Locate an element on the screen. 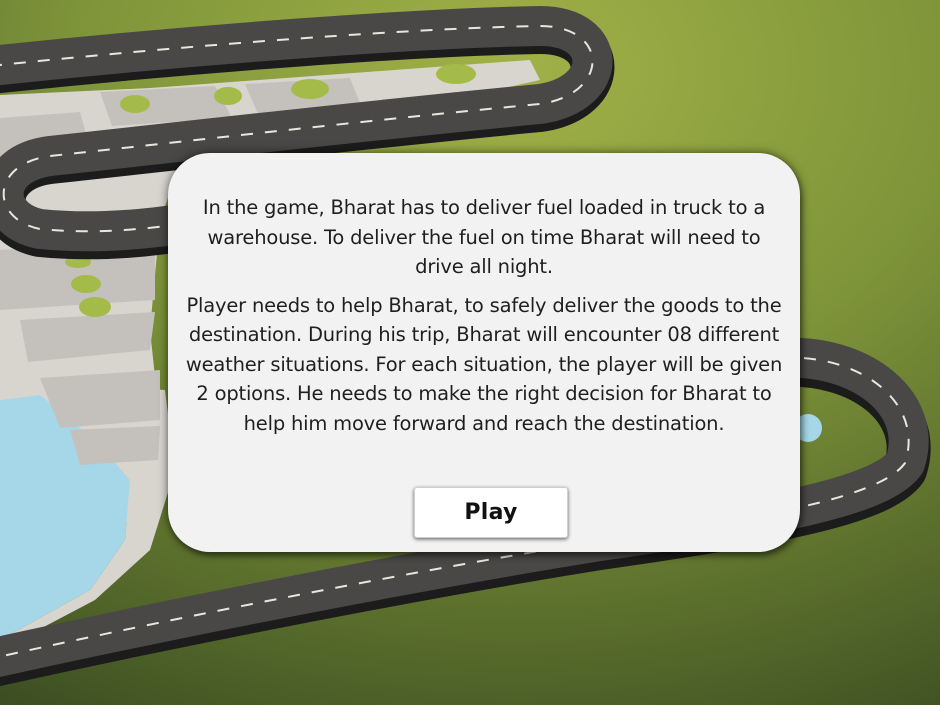 This screenshot has width=940, height=705. play-button: Play is located at coordinates (491, 512).